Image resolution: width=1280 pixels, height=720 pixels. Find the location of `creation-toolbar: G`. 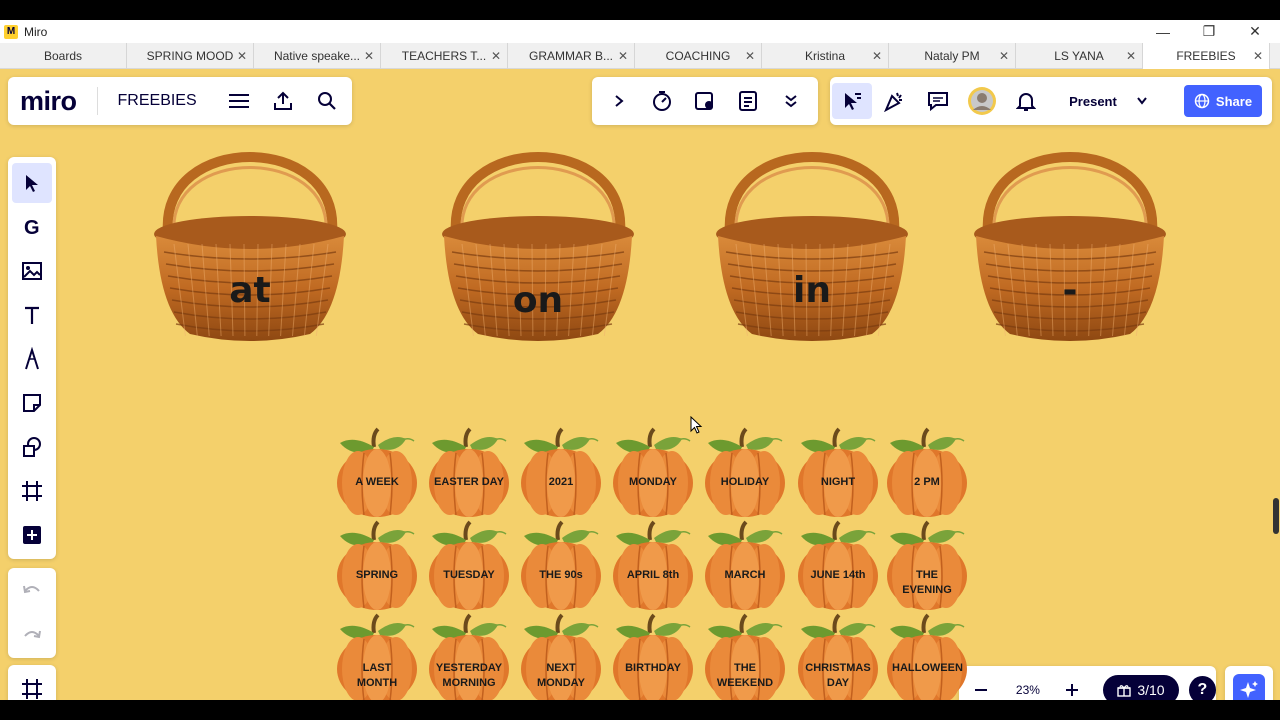

creation-toolbar: G is located at coordinates (32, 358).